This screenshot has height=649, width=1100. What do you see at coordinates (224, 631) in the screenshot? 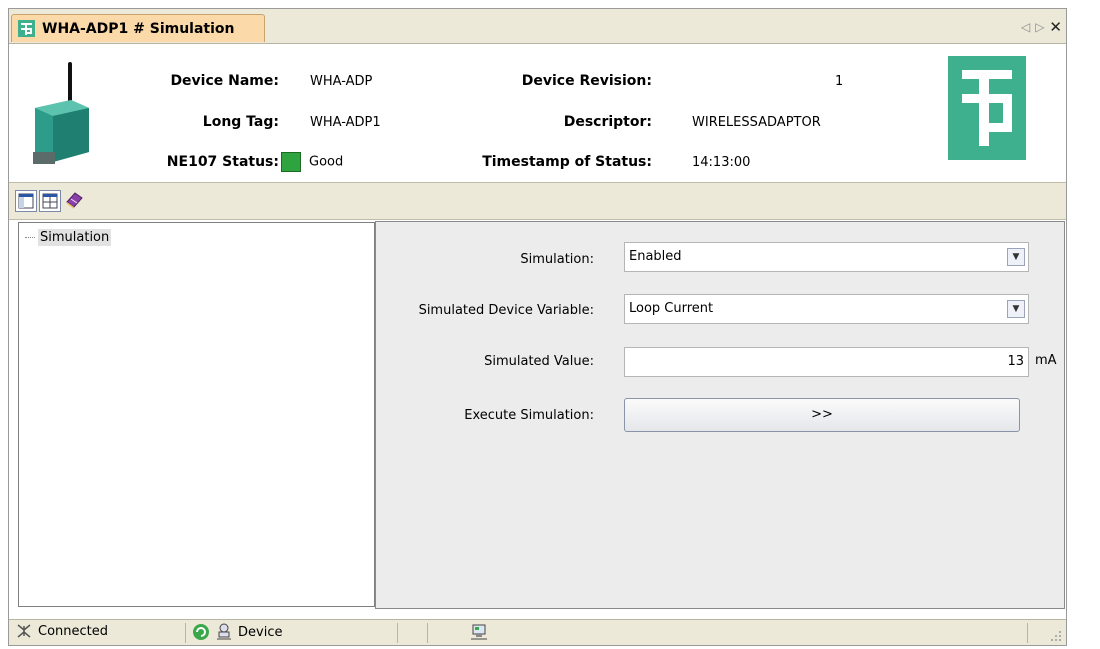
I see `device-icon` at bounding box center [224, 631].